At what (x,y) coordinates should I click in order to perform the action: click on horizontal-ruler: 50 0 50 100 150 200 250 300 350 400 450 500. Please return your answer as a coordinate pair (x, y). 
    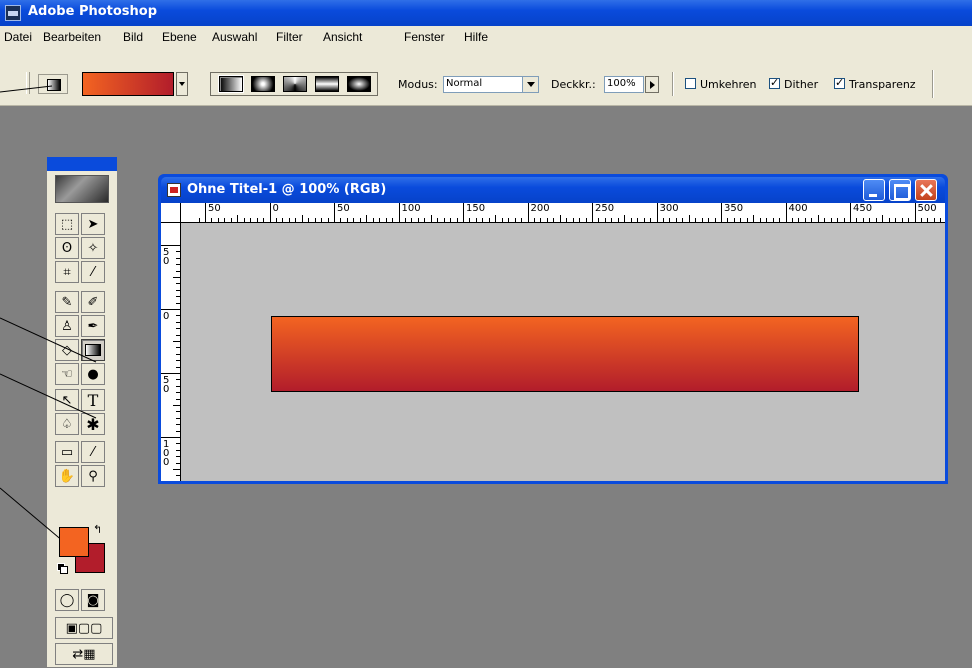
    Looking at the image, I should click on (563, 213).